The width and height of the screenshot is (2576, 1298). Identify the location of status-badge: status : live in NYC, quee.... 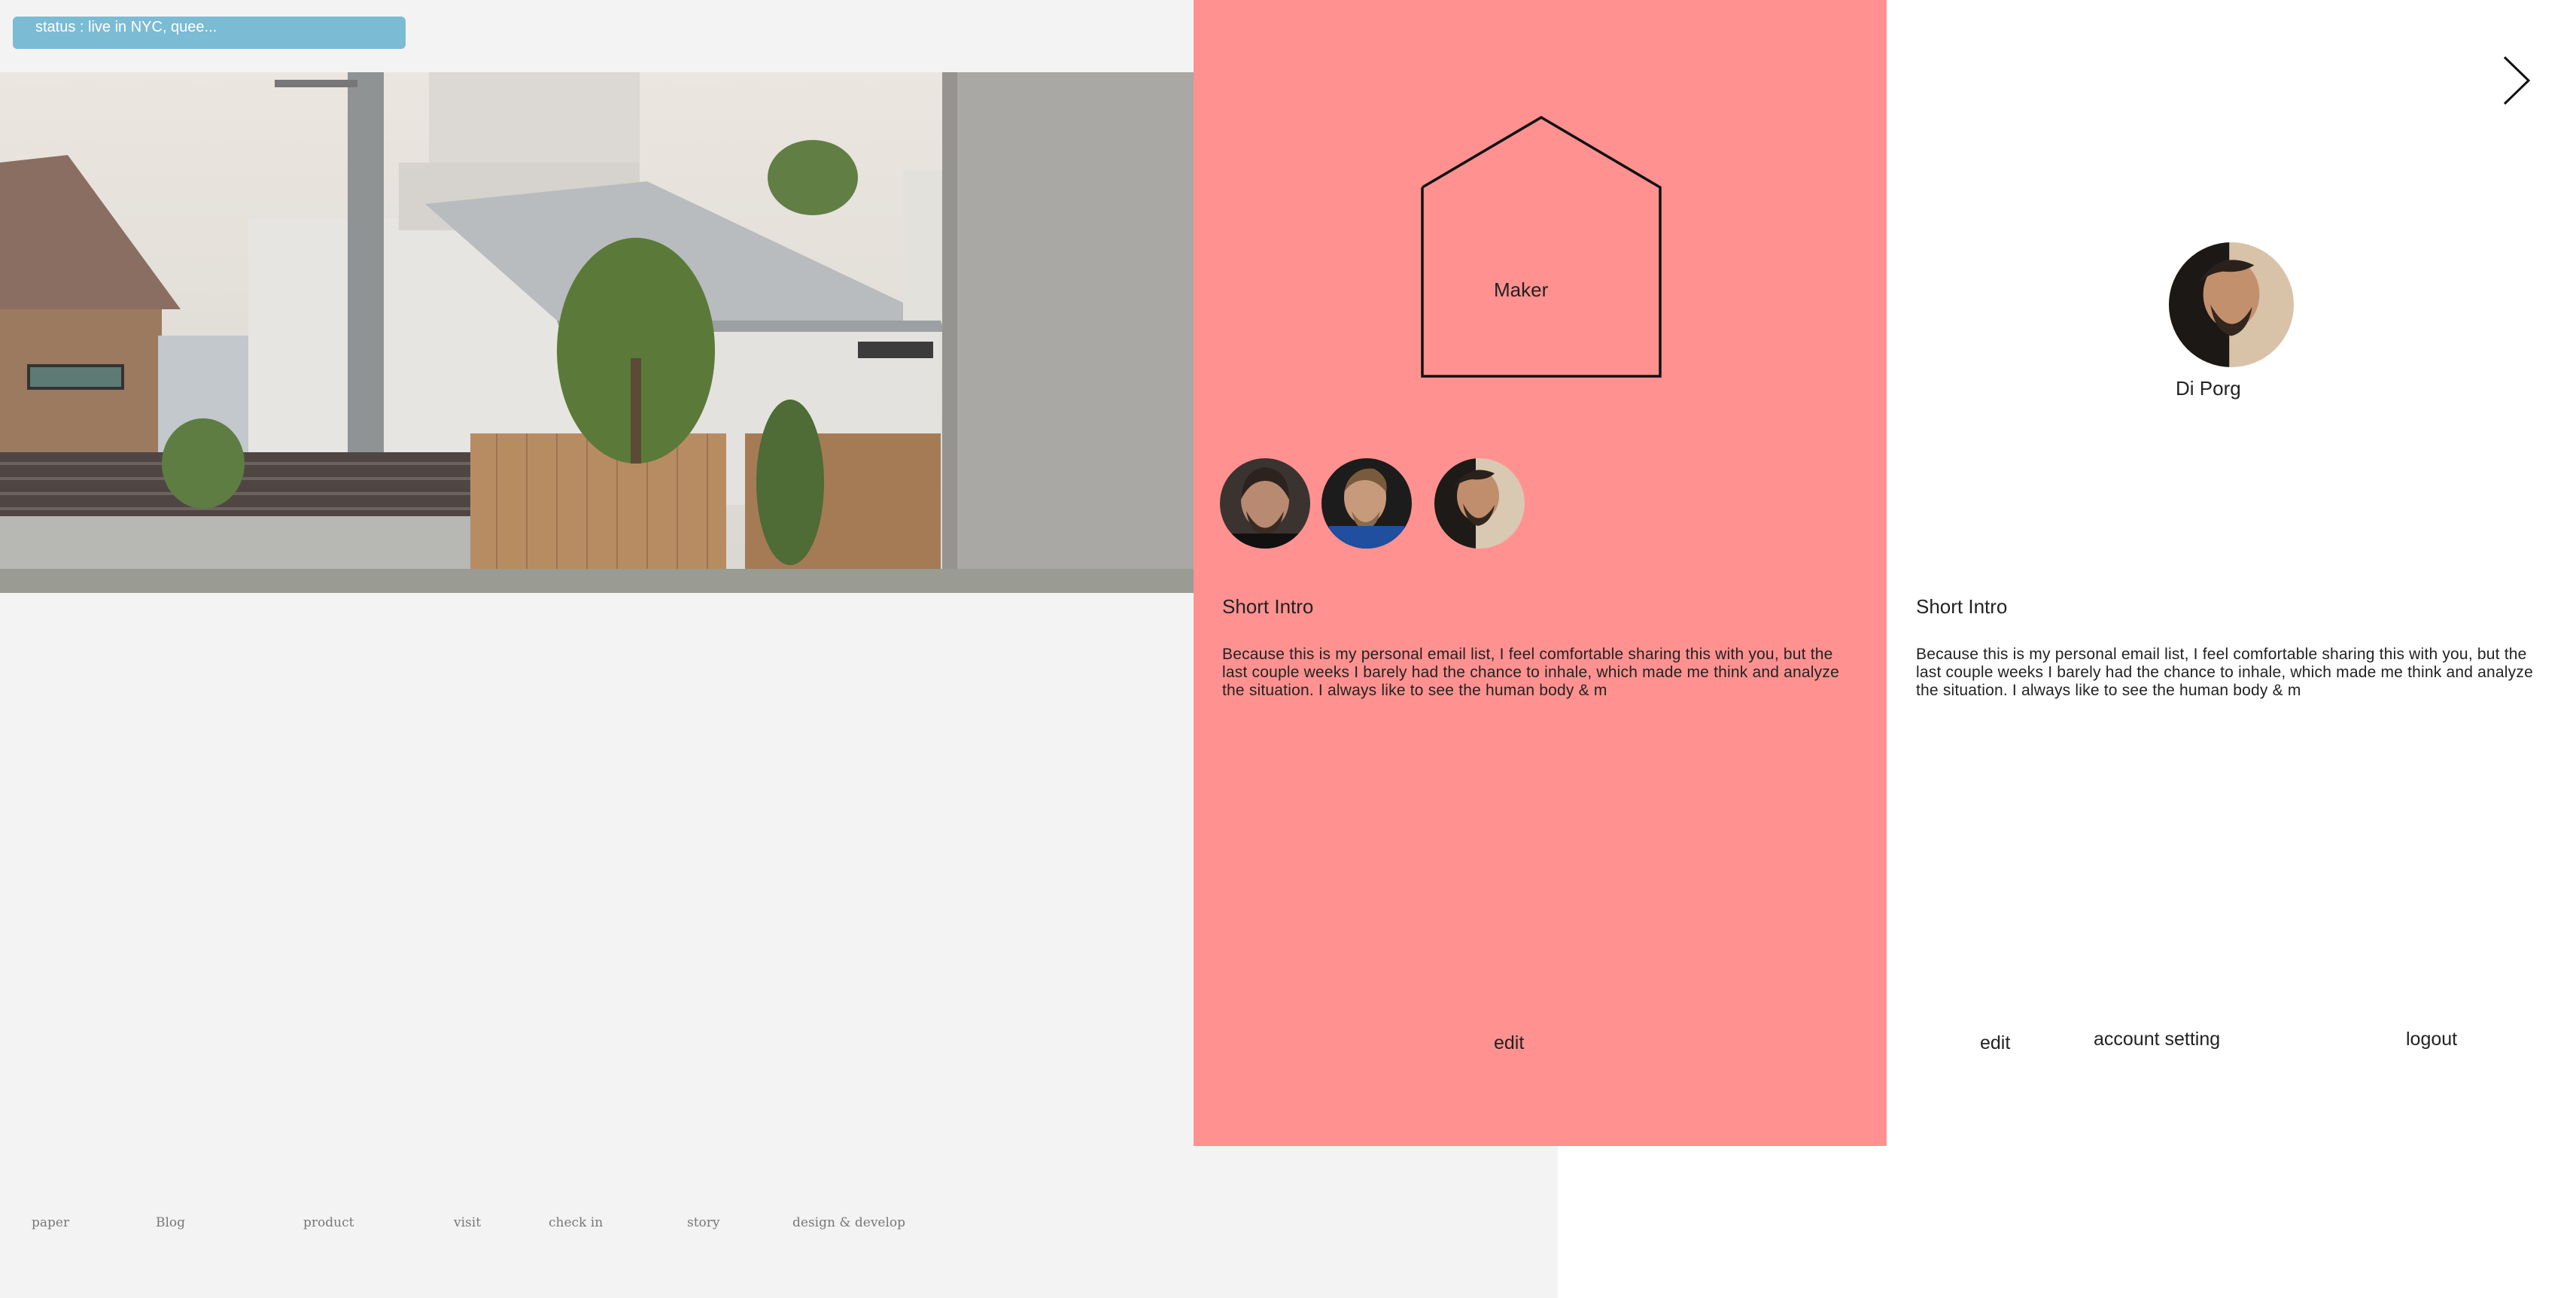
(209, 33).